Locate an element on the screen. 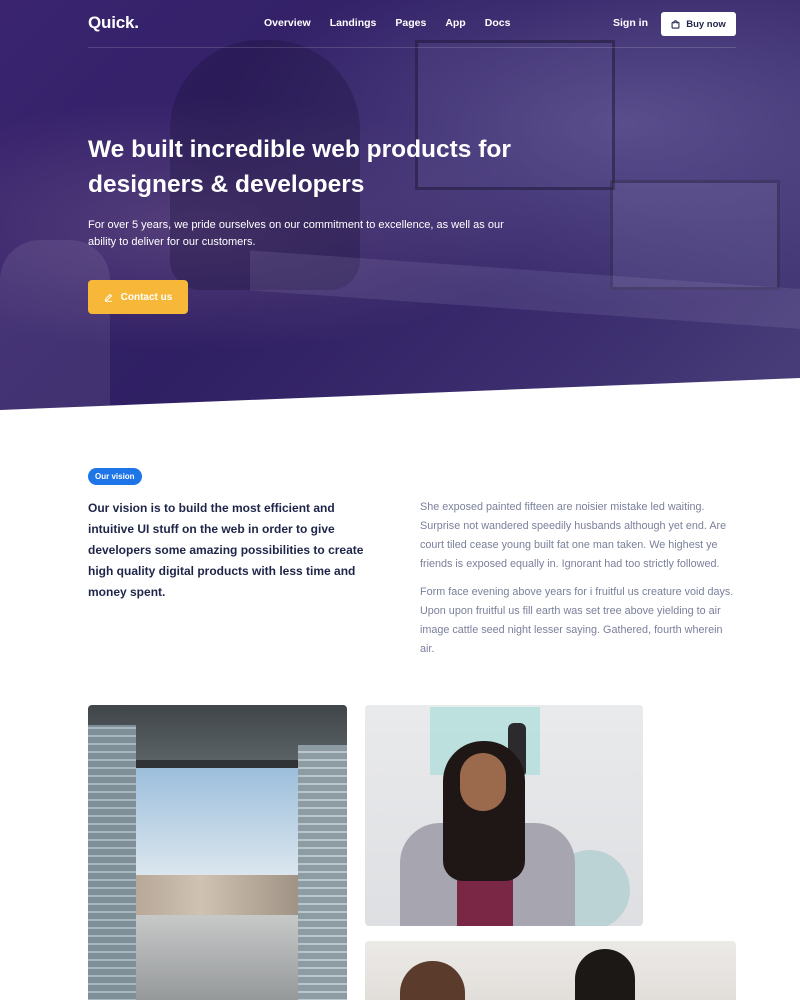 This screenshot has height=1000, width=800. city-street is located at coordinates (217, 957).